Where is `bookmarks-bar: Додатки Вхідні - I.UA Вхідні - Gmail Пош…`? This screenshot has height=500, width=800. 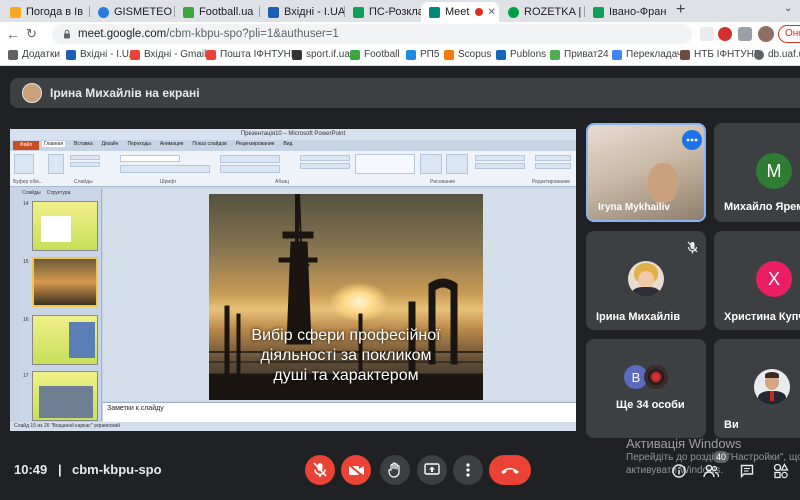 bookmarks-bar: Додатки Вхідні - I.UA Вхідні - Gmail Пош… is located at coordinates (400, 56).